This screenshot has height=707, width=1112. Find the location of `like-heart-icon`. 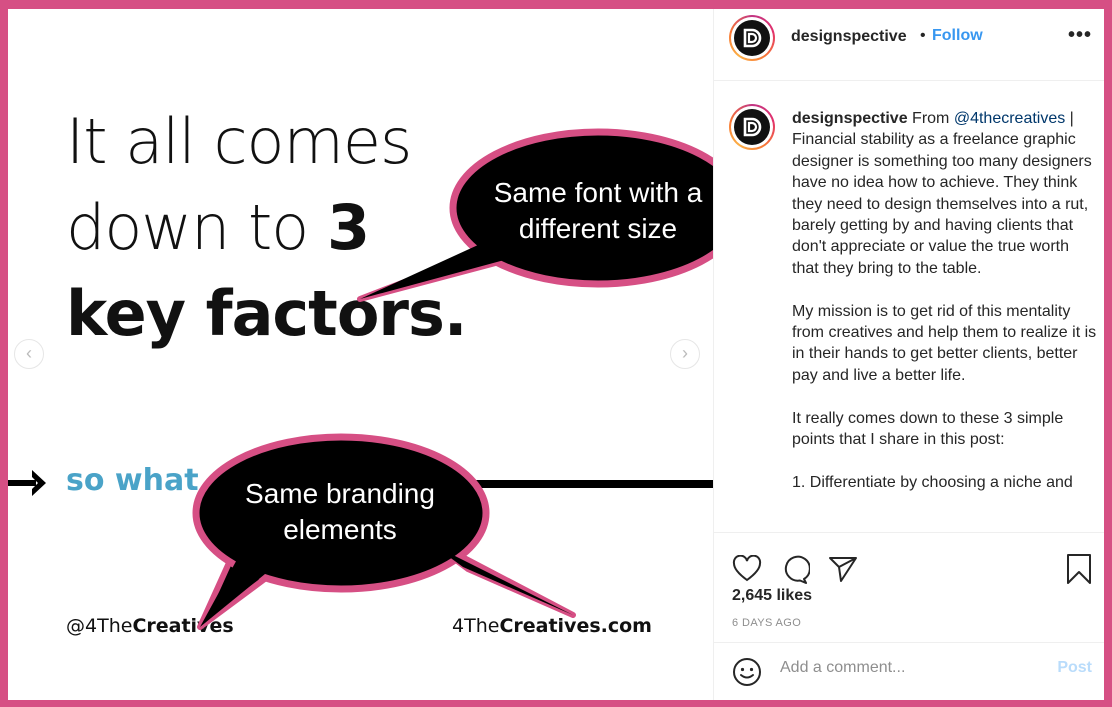

like-heart-icon is located at coordinates (747, 571).